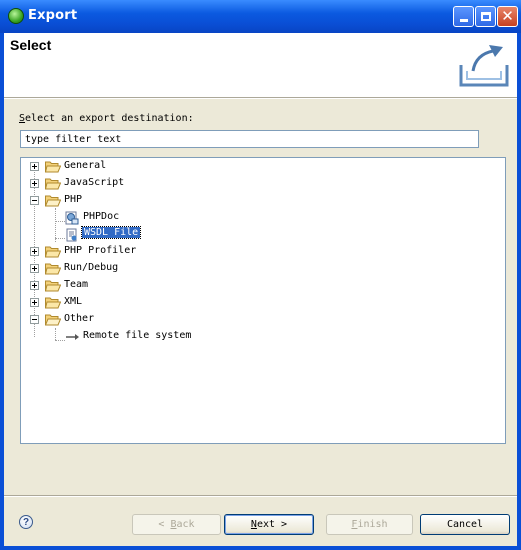  I want to click on back-button: < Back, so click(176, 524).